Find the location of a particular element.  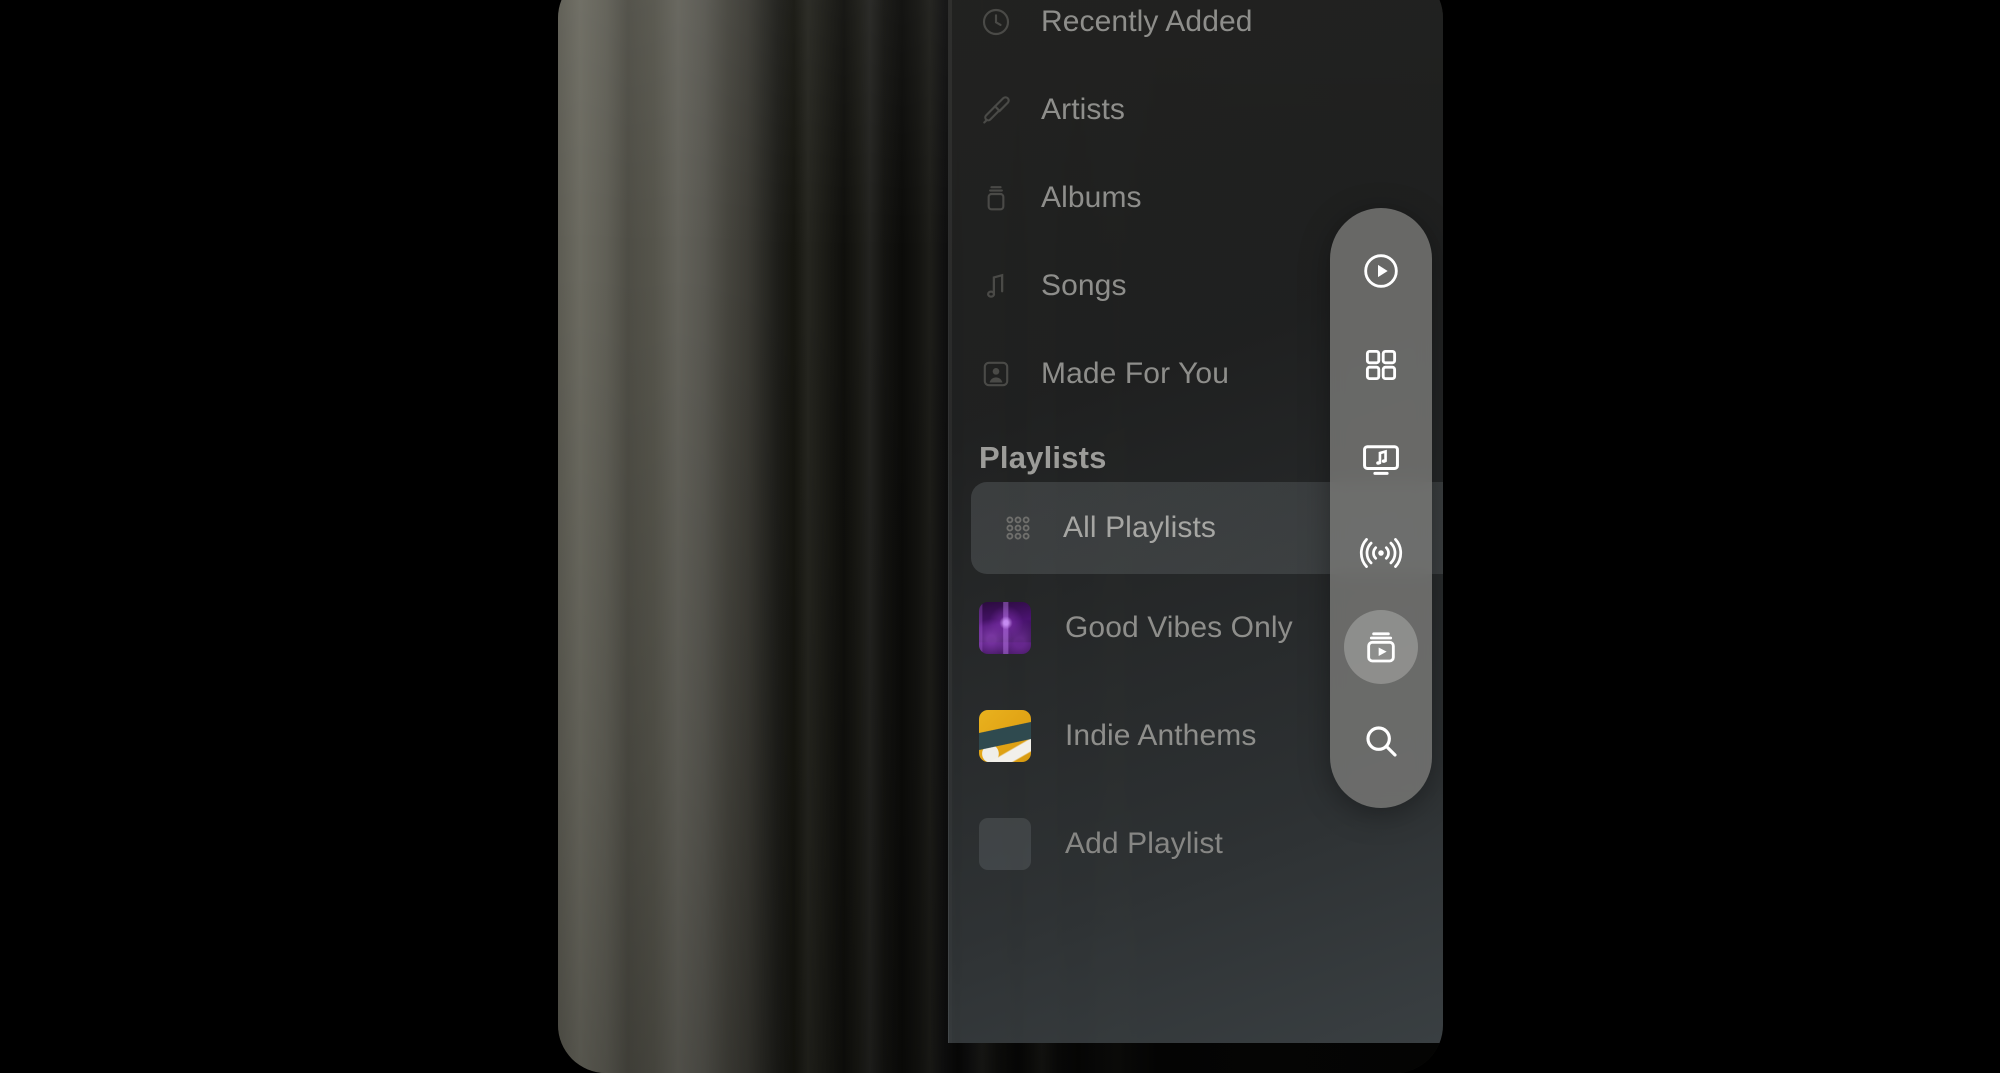

sidebar-item-label: Artists is located at coordinates (1083, 109).